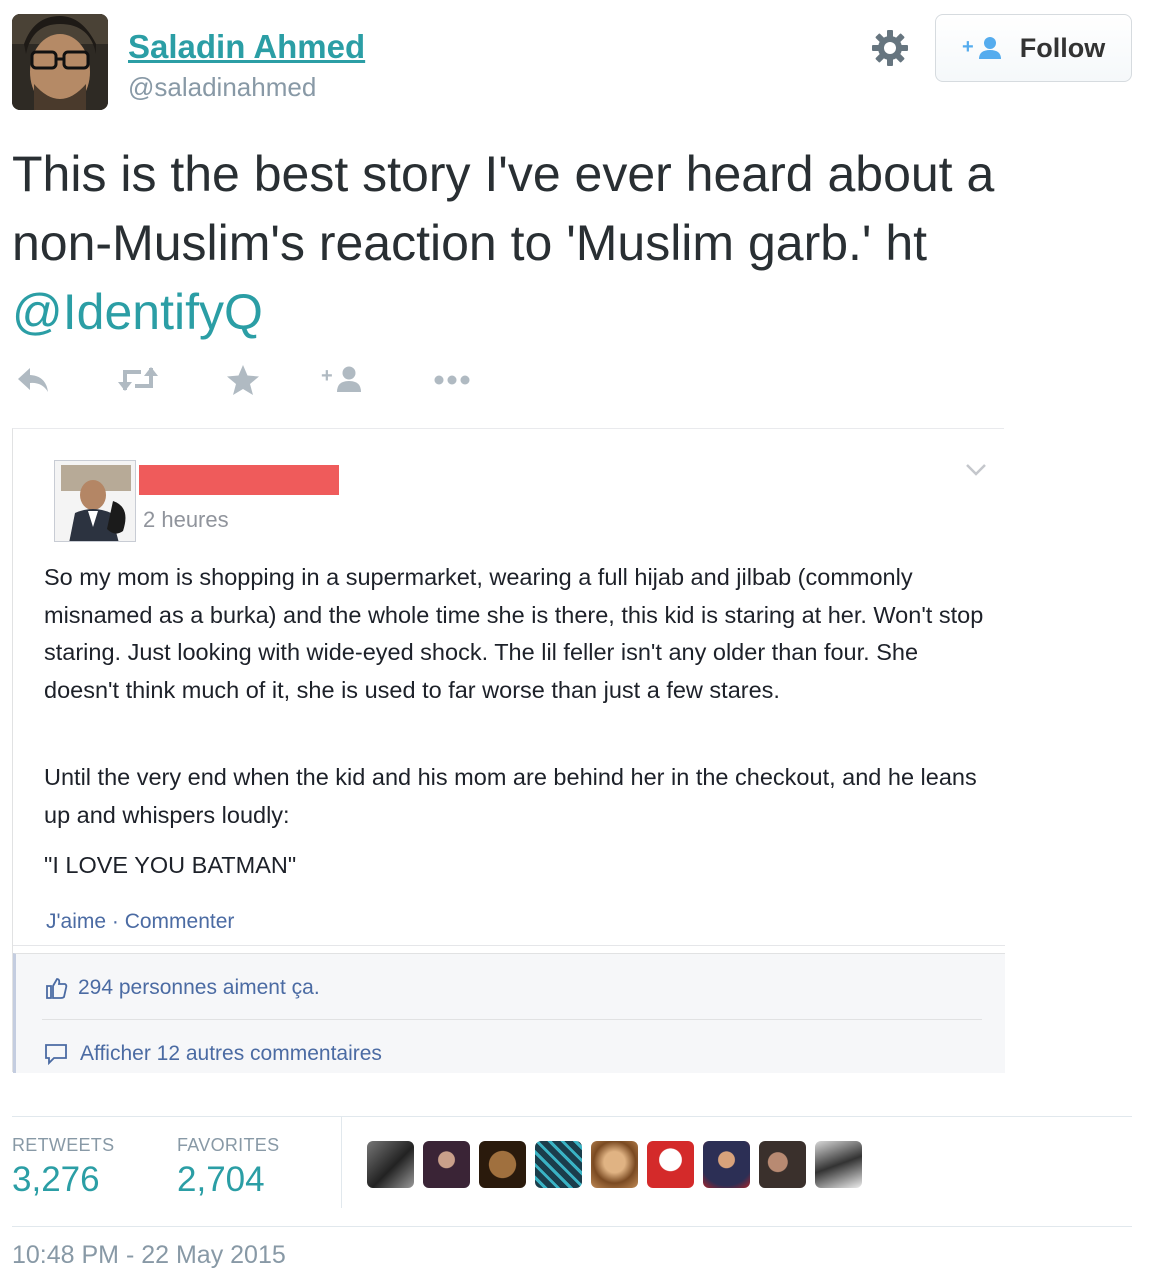  Describe the element at coordinates (228, 1145) in the screenshot. I see `favorites-label: FAVORITES` at that location.